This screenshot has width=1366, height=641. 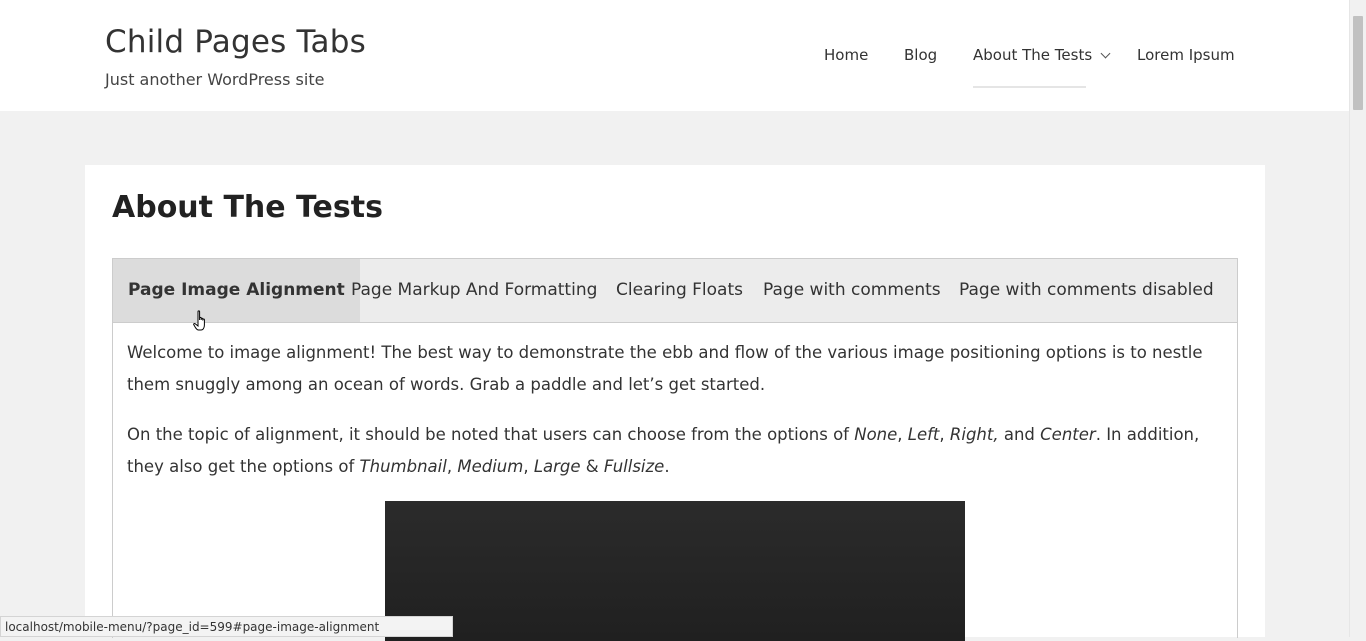 I want to click on scrollbar-thumb, so click(x=1358, y=63).